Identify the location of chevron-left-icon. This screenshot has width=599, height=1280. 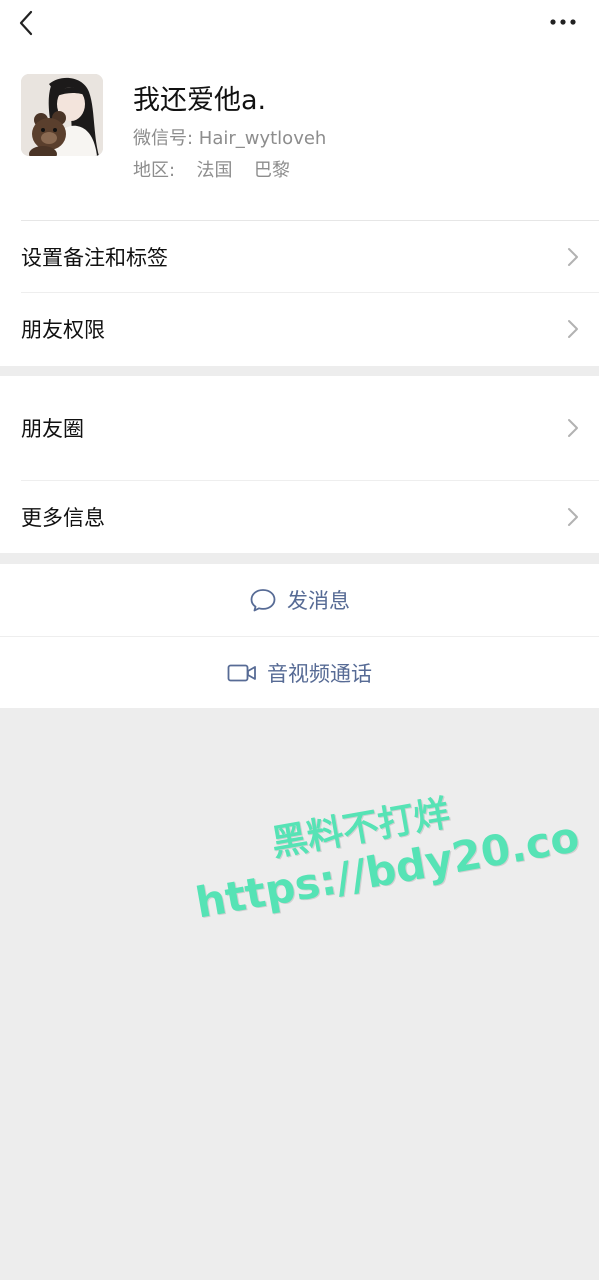
(26, 23).